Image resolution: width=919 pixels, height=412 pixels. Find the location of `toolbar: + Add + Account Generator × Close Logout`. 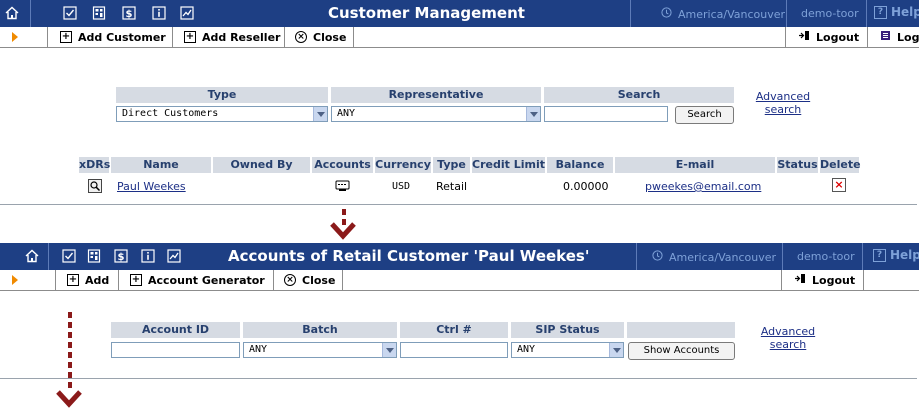

toolbar: + Add + Account Generator × Close Logout is located at coordinates (459, 280).